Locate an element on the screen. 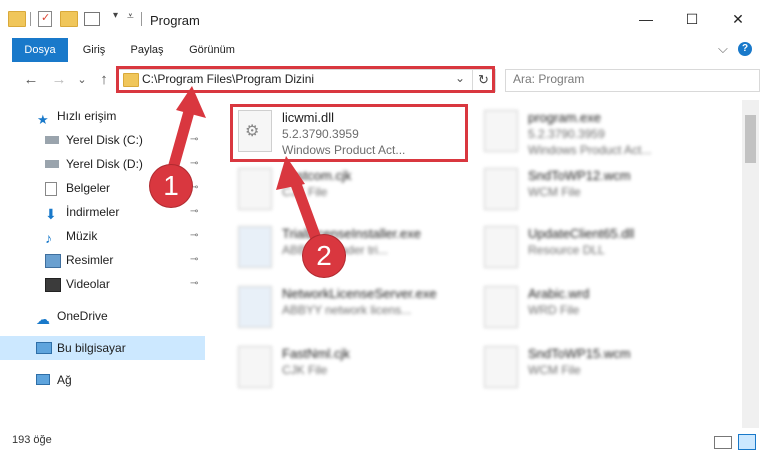 Image resolution: width=769 pixels, height=469 pixels. arrow-2-shaft is located at coordinates (305, 210).